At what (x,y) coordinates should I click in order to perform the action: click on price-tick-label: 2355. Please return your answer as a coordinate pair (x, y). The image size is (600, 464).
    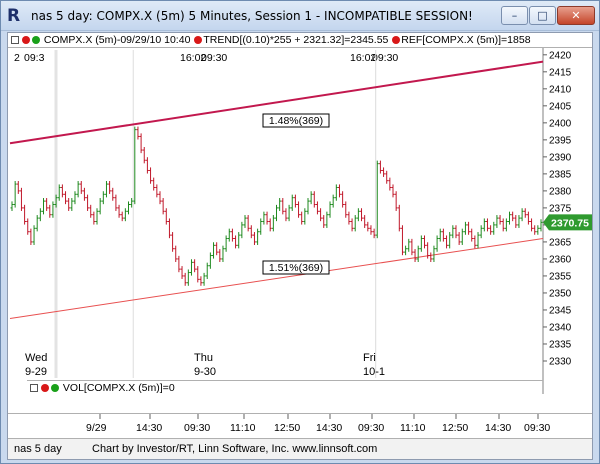
    Looking at the image, I should click on (560, 276).